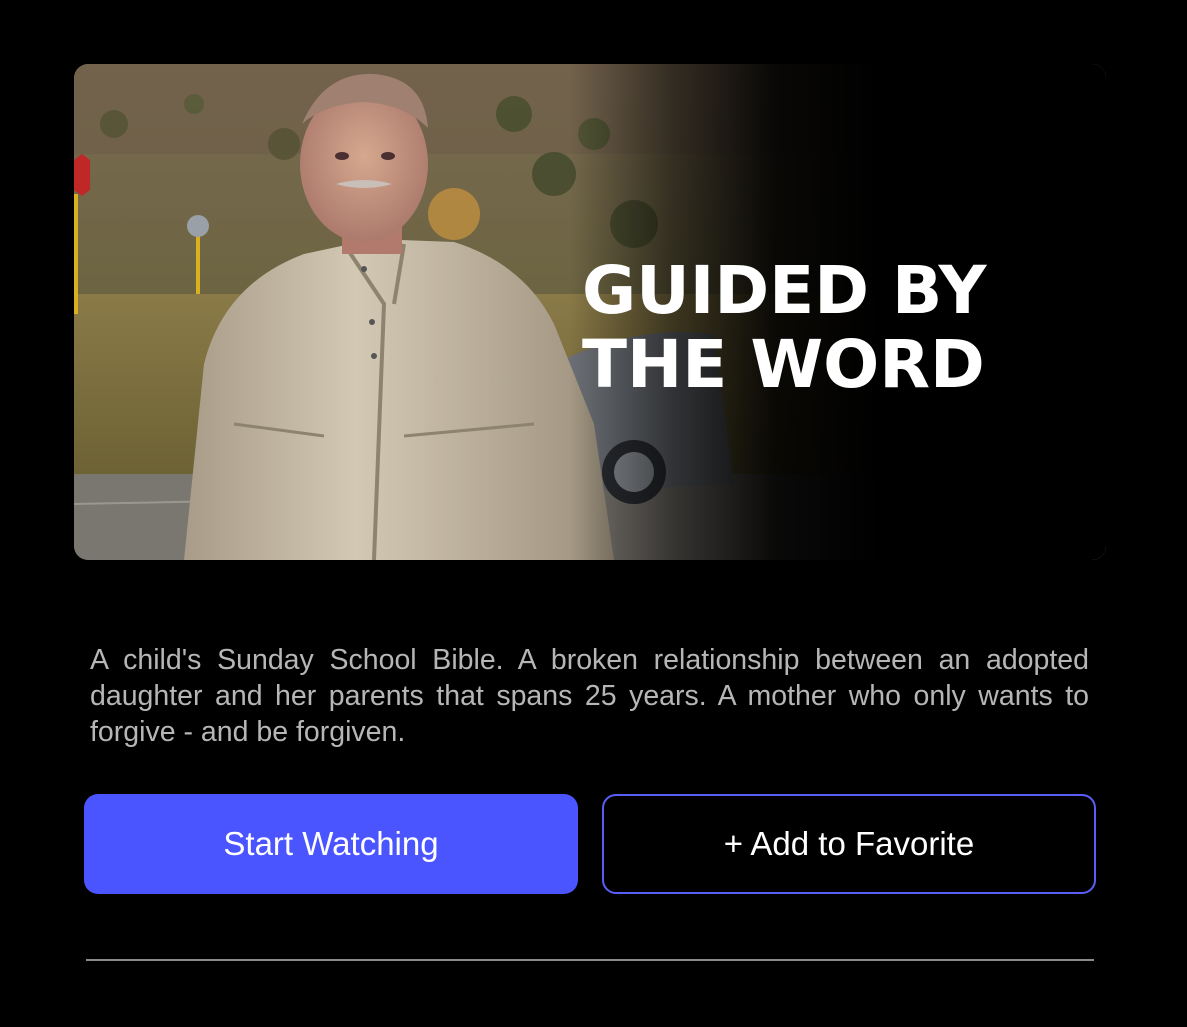 The image size is (1187, 1027). I want to click on add-to-favorite-button: + Add to Favorite, so click(849, 844).